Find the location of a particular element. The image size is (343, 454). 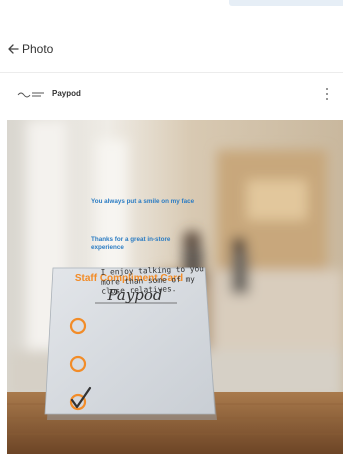

account-name: Paypod is located at coordinates (66, 94).